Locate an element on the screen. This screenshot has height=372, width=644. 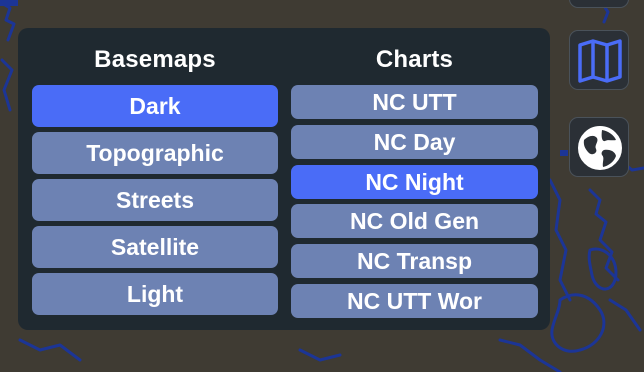
basemap-satellite-button: Satellite is located at coordinates (155, 247).